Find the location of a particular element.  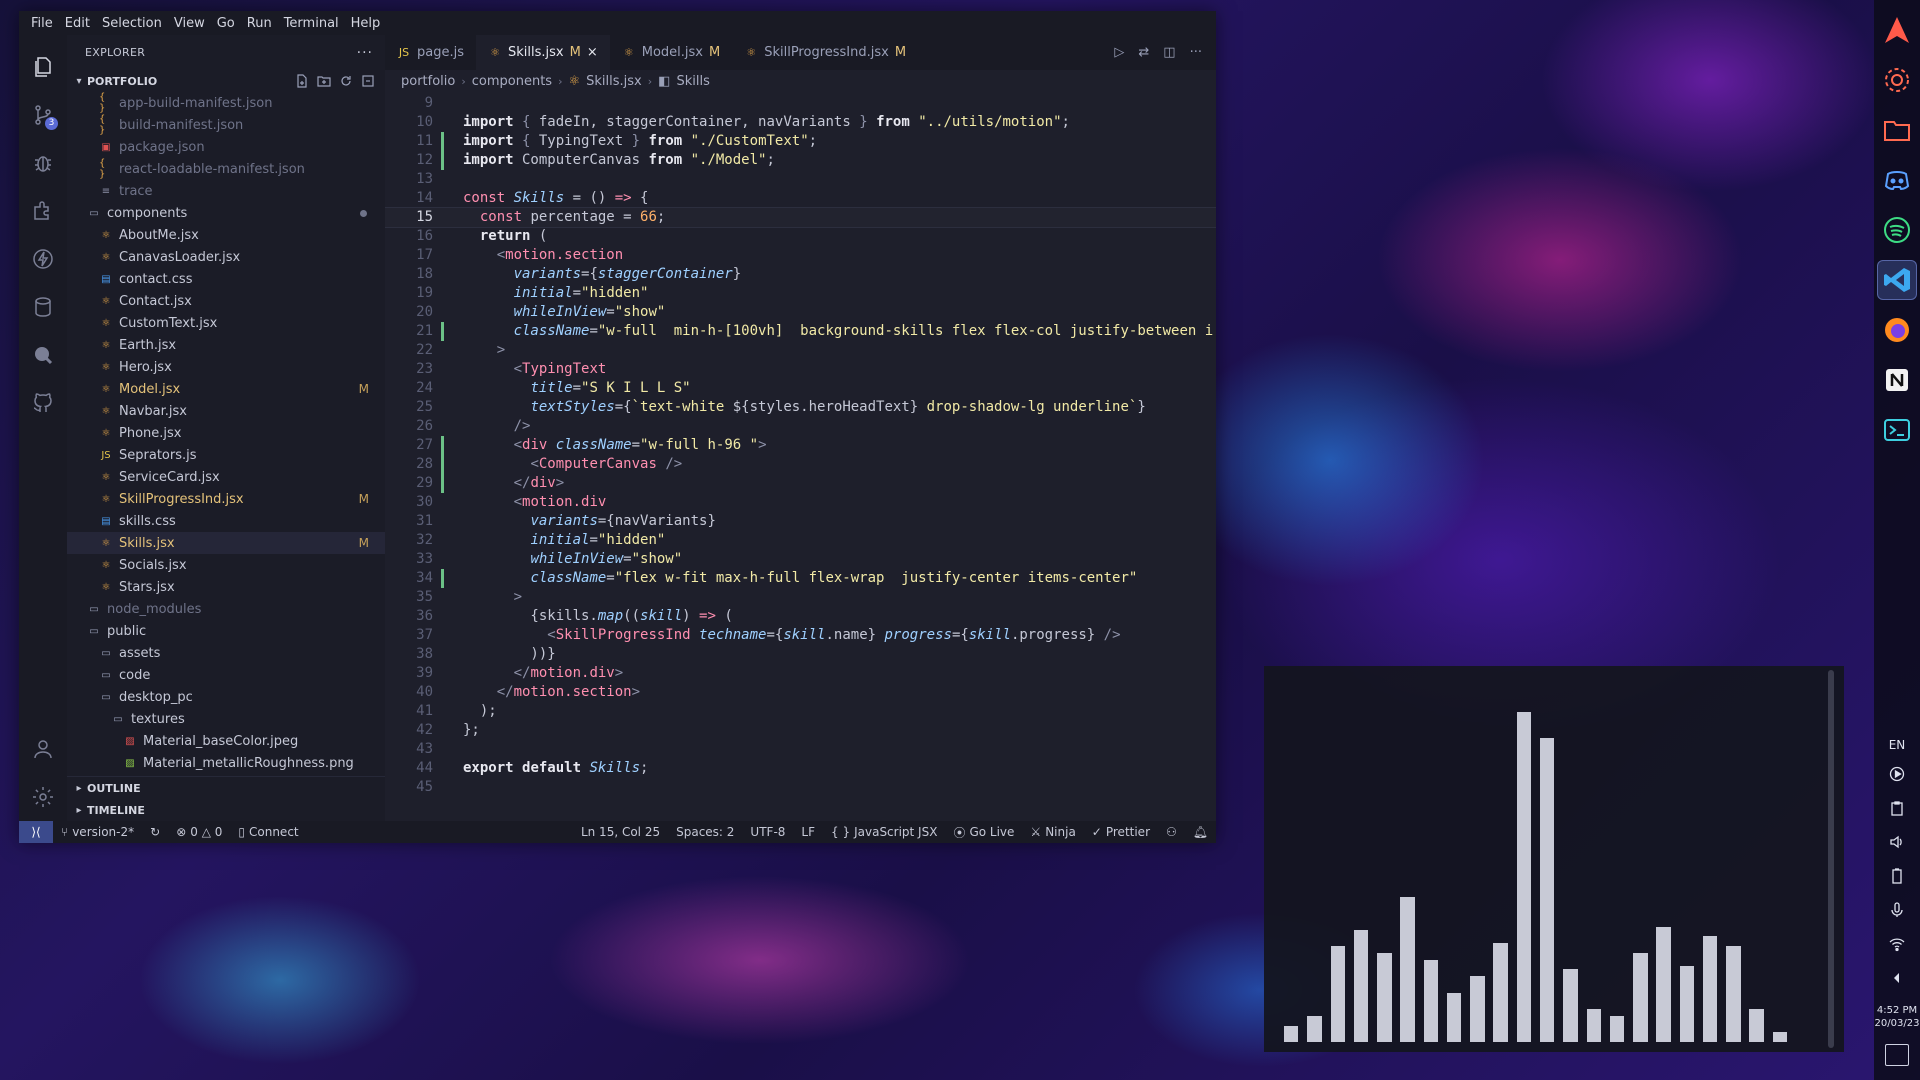

scrollbar is located at coordinates (1831, 859).